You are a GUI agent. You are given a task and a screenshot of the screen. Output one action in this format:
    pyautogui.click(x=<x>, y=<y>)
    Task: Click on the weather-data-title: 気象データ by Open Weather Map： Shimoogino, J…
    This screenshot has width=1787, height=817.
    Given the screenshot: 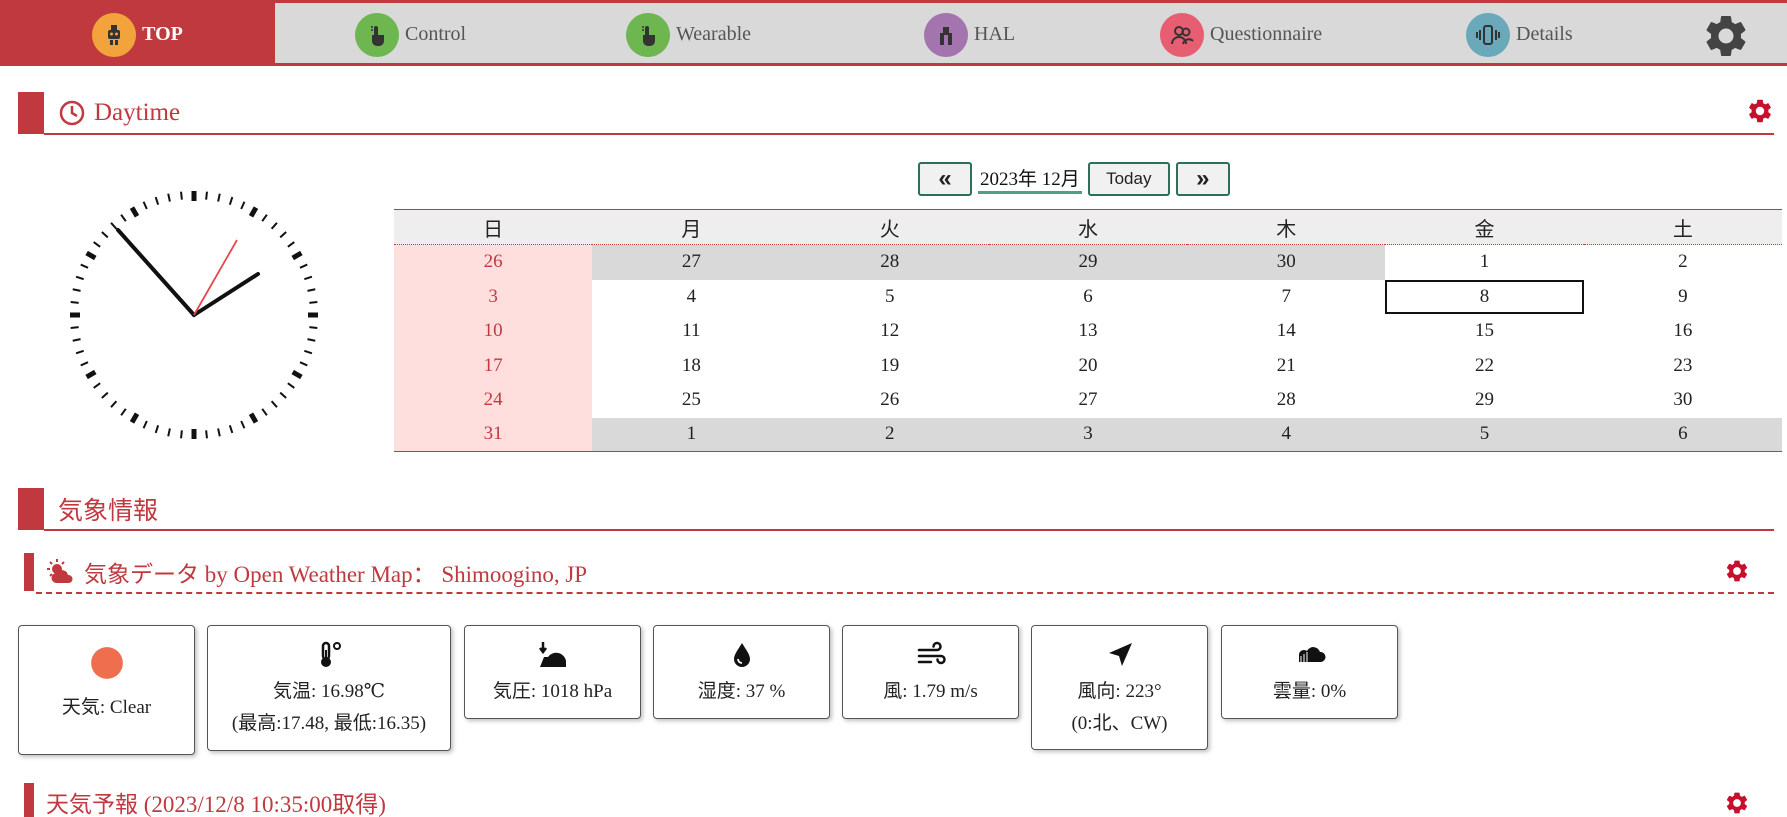 What is the action you would take?
    pyautogui.click(x=336, y=574)
    